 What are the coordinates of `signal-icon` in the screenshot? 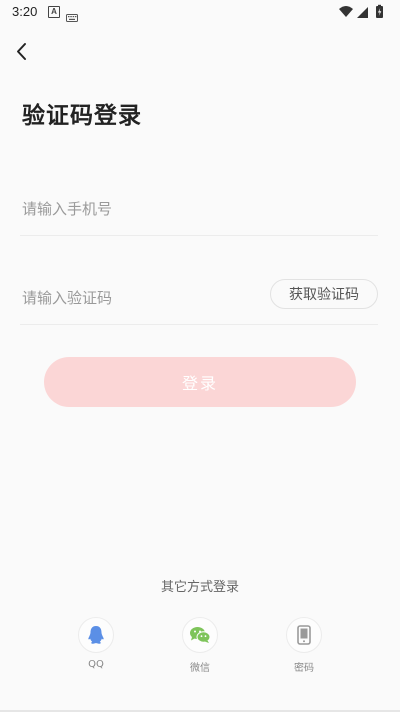 It's located at (362, 12).